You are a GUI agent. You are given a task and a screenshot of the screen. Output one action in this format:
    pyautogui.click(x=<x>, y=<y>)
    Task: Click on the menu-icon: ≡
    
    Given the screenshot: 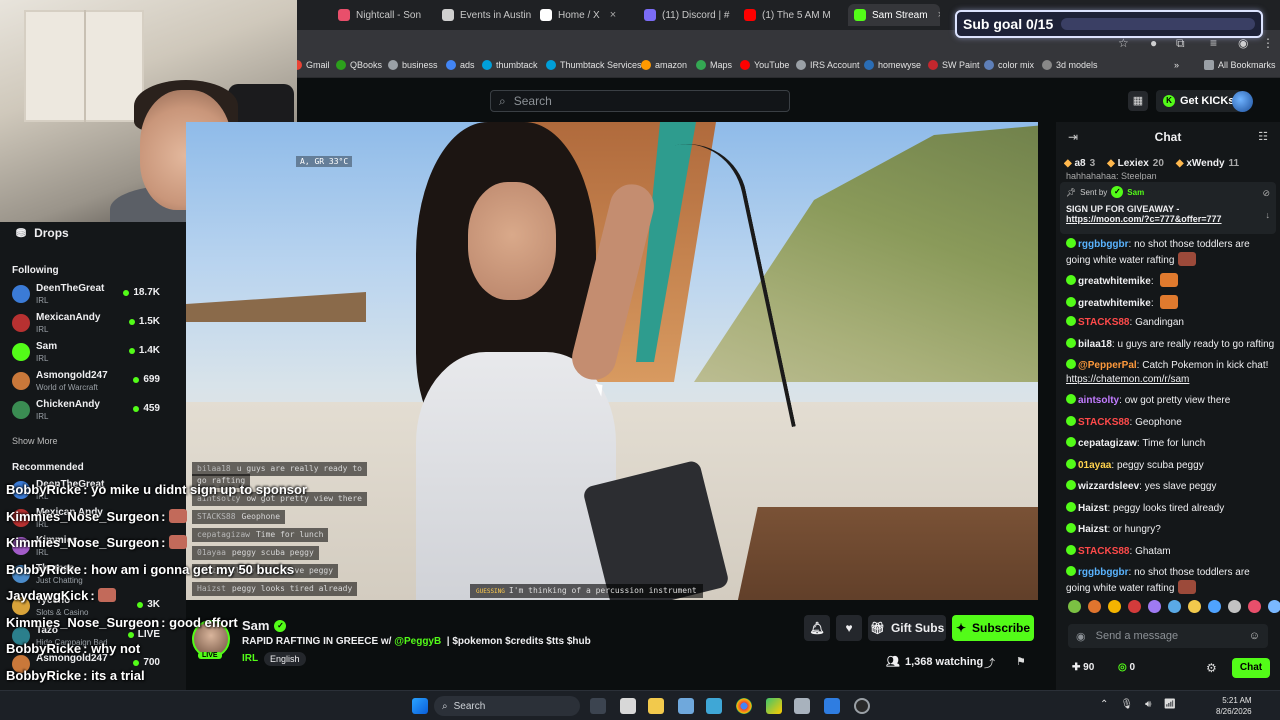 What is the action you would take?
    pyautogui.click(x=1213, y=43)
    